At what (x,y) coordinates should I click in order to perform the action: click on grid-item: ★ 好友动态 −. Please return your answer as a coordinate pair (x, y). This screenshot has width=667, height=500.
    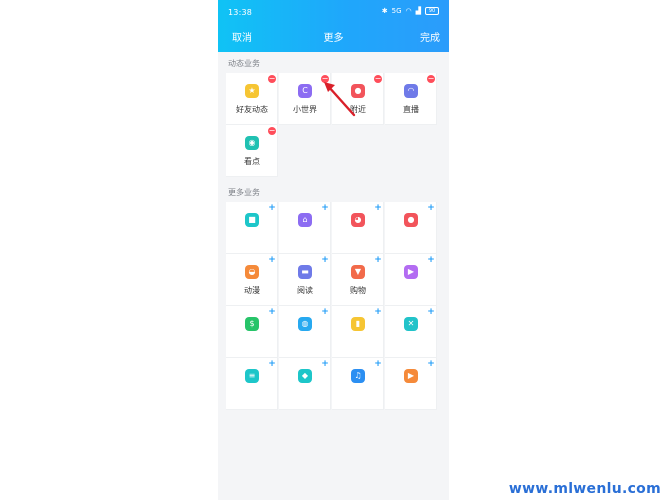
    Looking at the image, I should click on (252, 99).